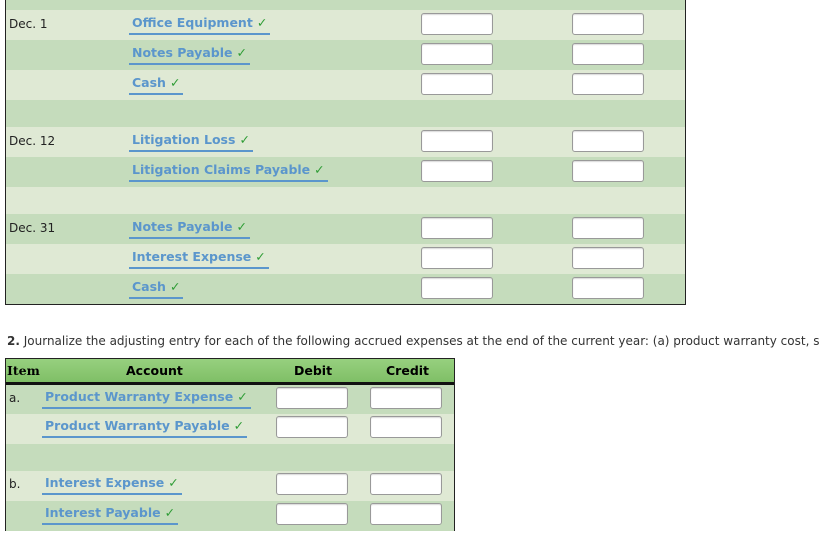 The height and width of the screenshot is (537, 828). What do you see at coordinates (408, 370) in the screenshot?
I see `header-credit: Credit` at bounding box center [408, 370].